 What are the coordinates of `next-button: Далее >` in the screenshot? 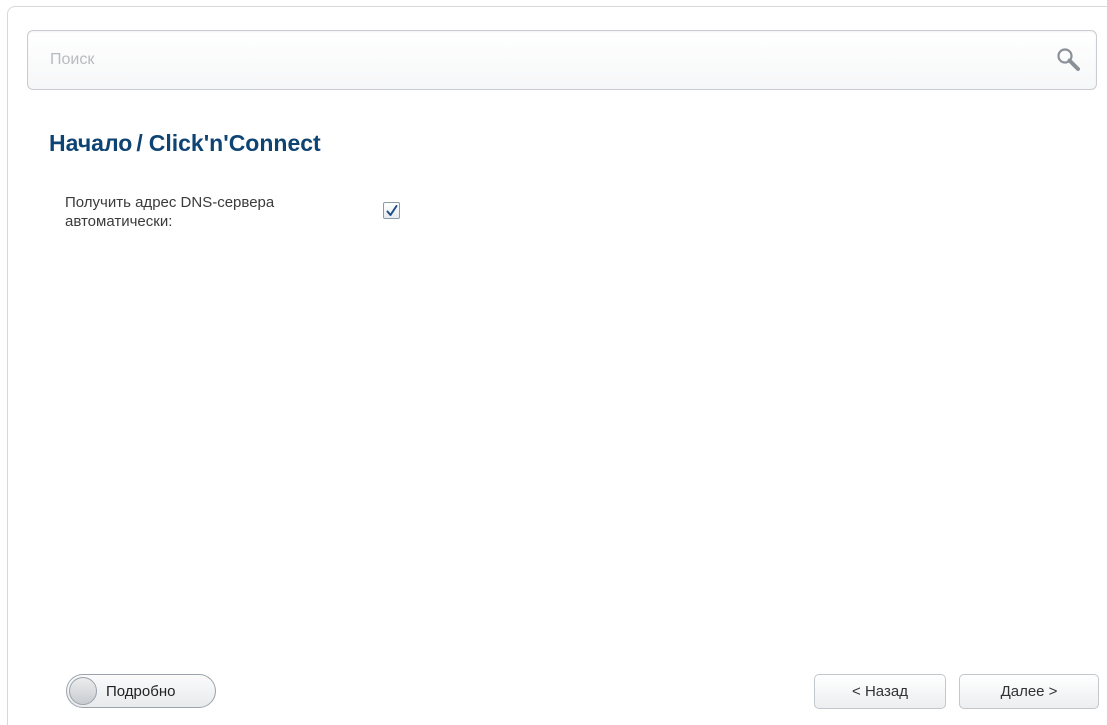 It's located at (1029, 691).